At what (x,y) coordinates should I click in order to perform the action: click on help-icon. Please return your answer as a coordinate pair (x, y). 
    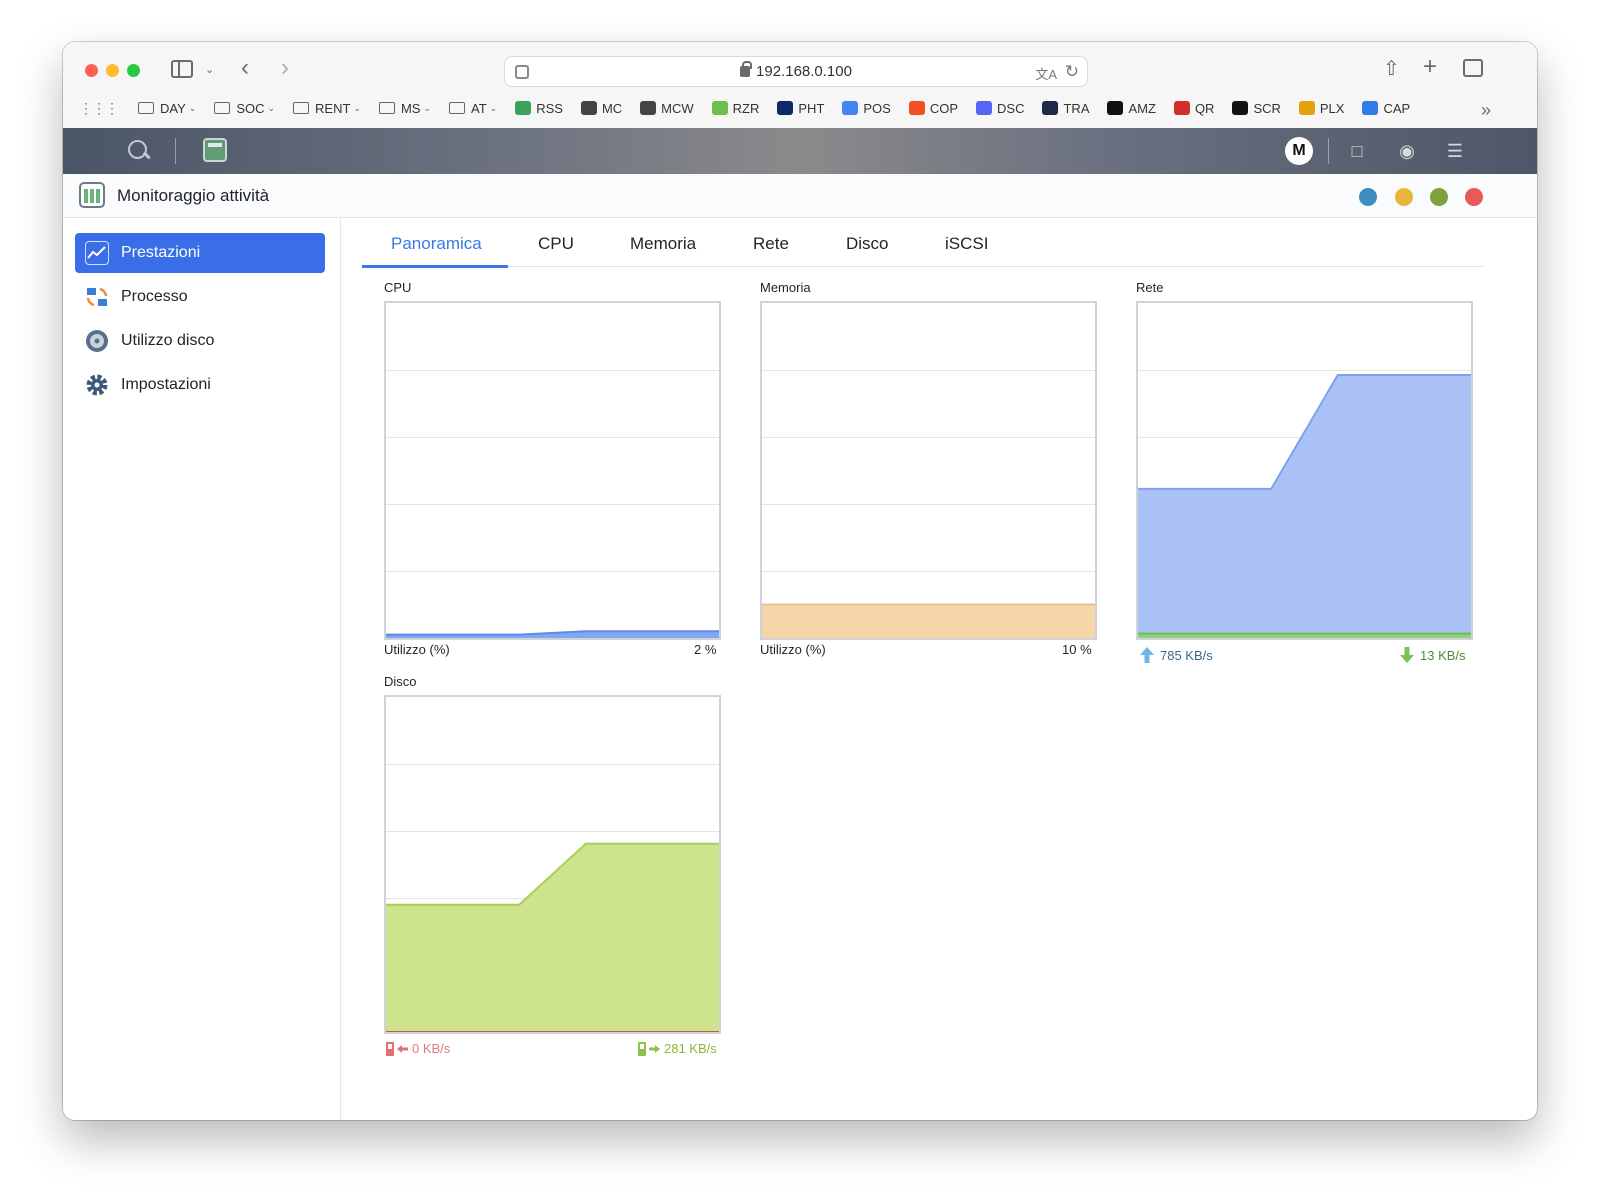
    Looking at the image, I should click on (1368, 197).